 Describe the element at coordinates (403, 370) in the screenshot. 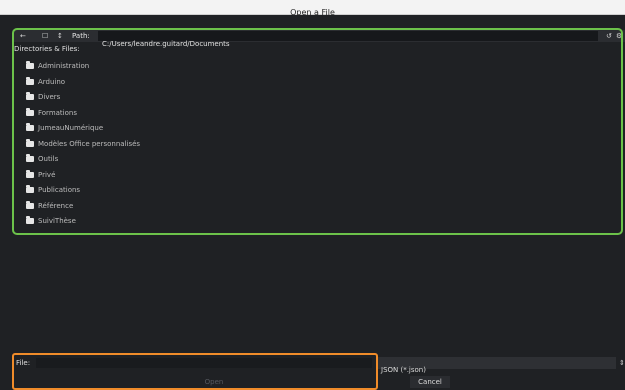

I see `filter-value: JSON (*.json)` at that location.